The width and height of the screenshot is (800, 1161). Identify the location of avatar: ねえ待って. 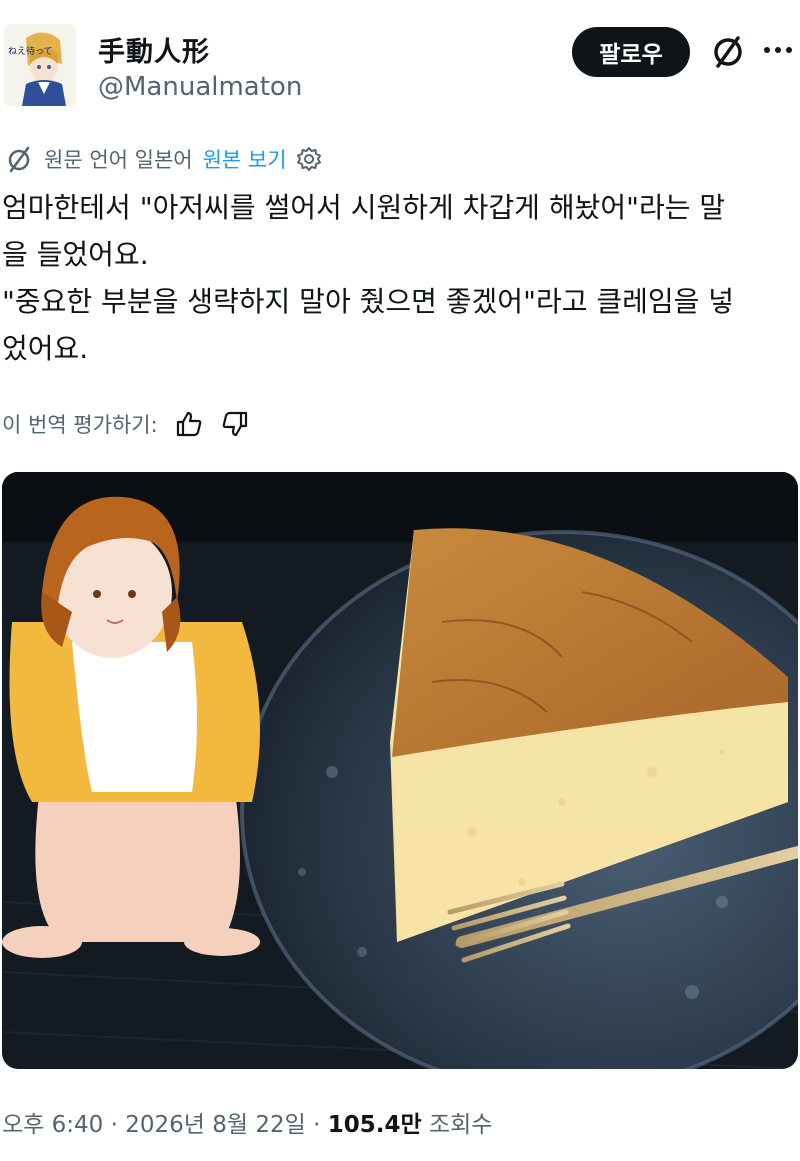
(40, 65).